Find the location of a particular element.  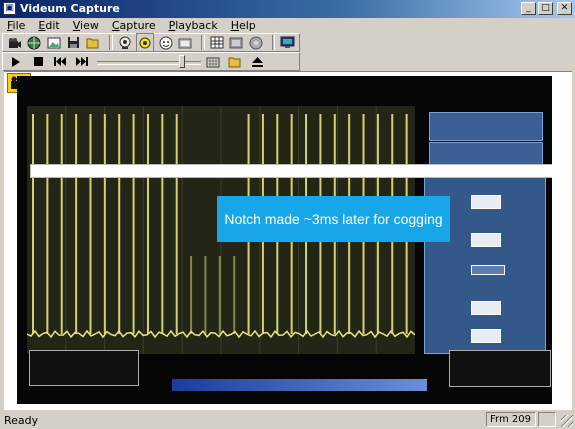

video-top-strip is located at coordinates (291, 171).